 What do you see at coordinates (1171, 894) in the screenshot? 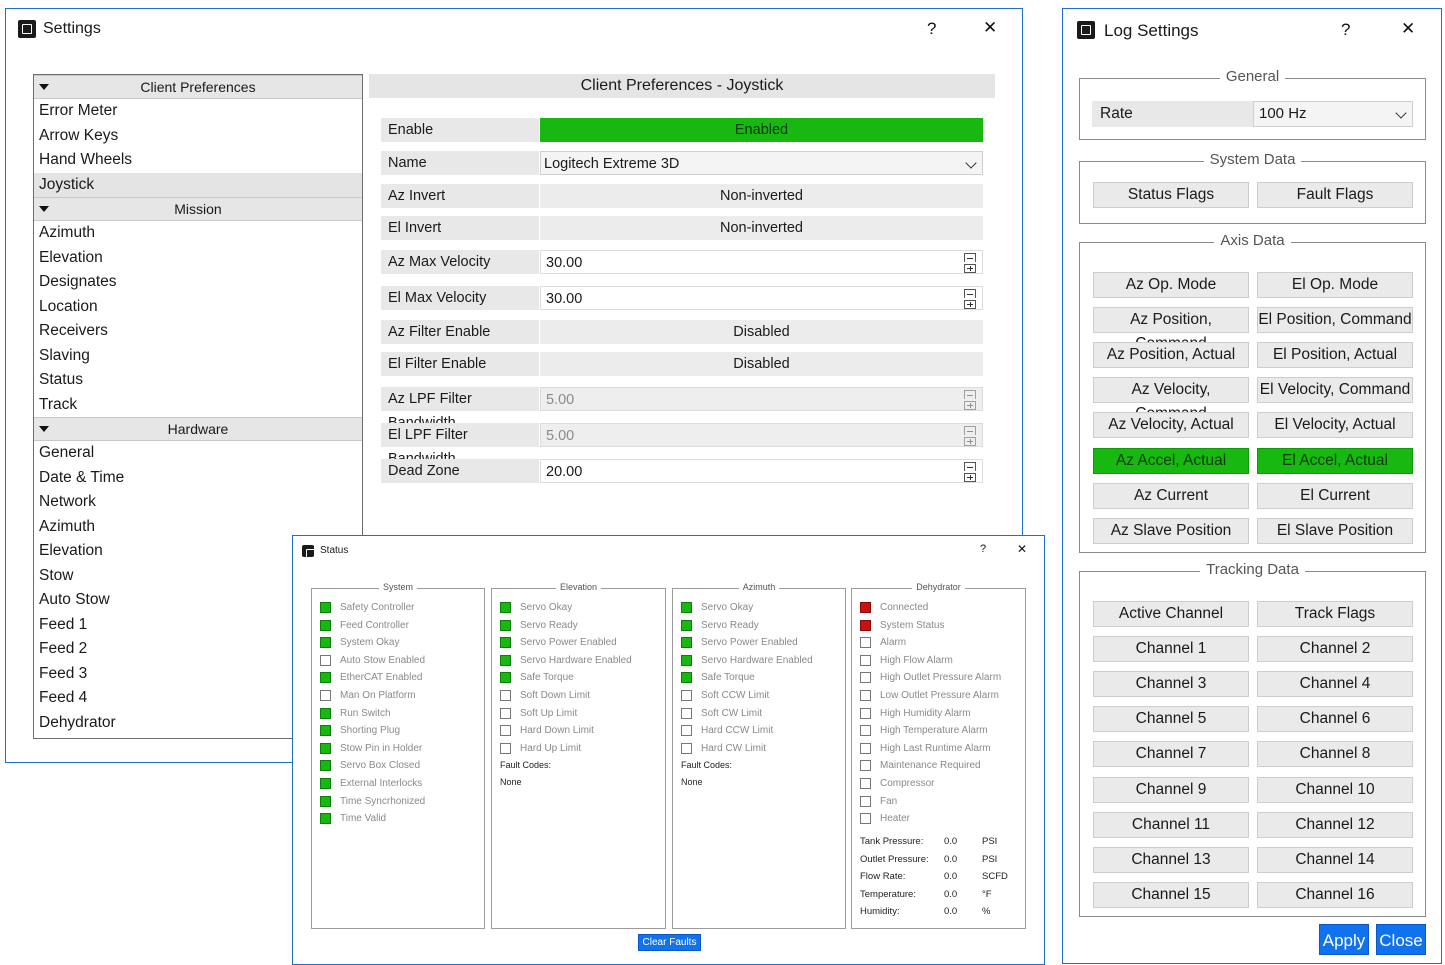
I see `channel-15-button: Channel 15` at bounding box center [1171, 894].